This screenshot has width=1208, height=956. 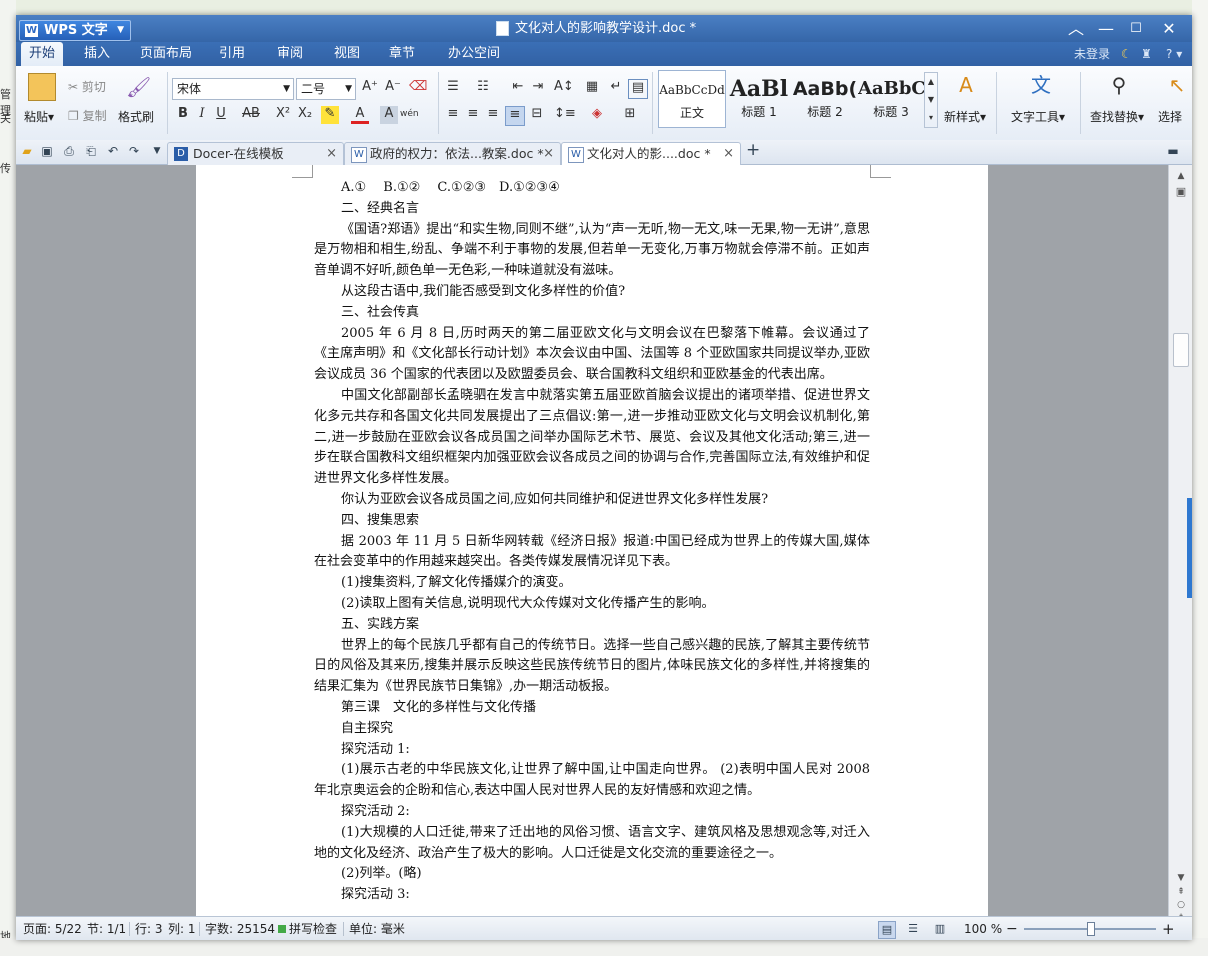 What do you see at coordinates (380, 520) in the screenshot?
I see `document-paragraph: 四、搜集思索` at bounding box center [380, 520].